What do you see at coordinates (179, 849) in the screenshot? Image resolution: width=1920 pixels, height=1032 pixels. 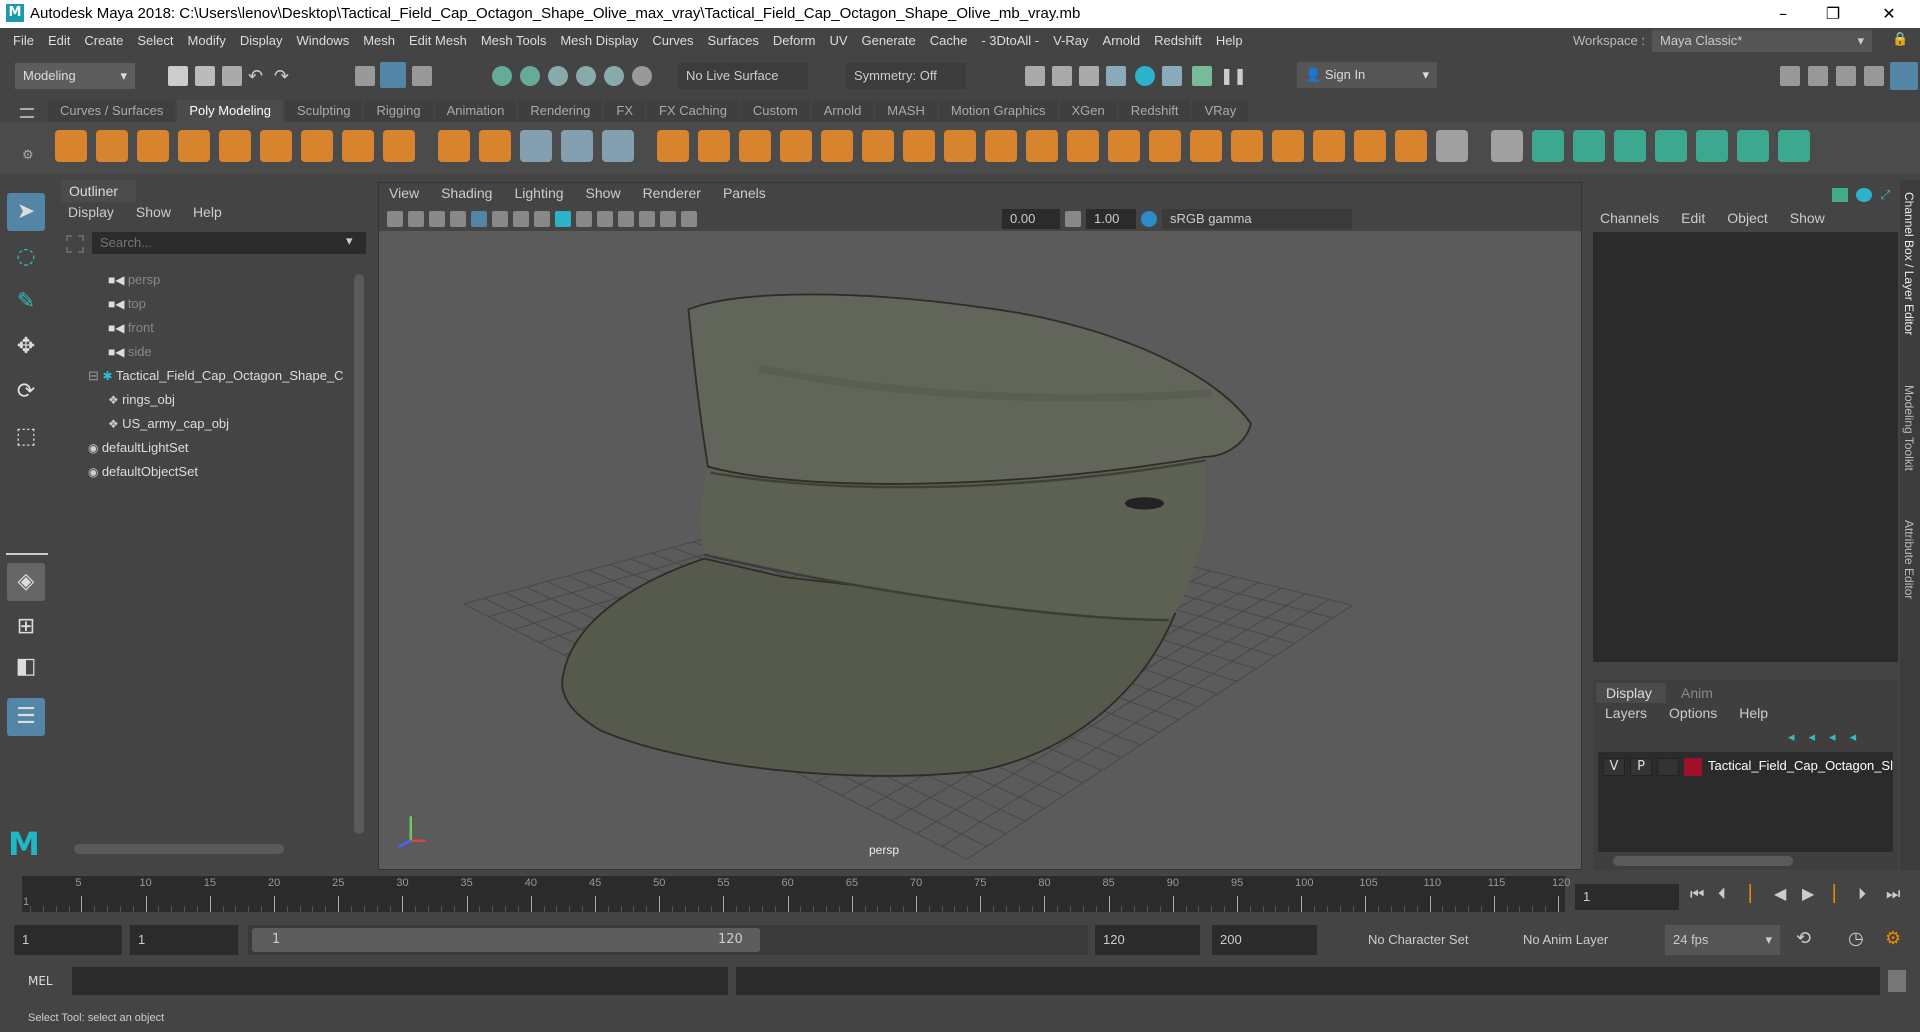 I see `outliner-horizontal-scrollbar` at bounding box center [179, 849].